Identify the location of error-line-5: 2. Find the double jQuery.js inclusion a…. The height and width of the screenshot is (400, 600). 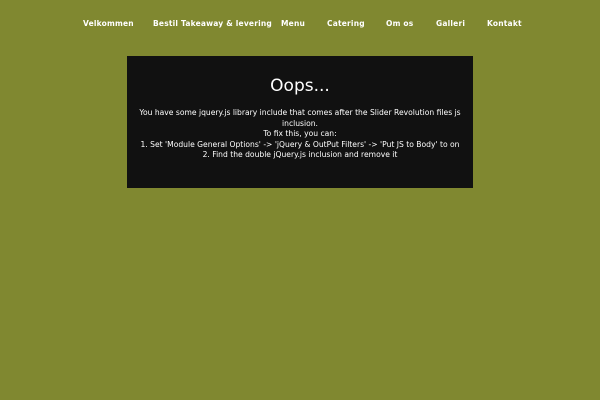
(300, 154).